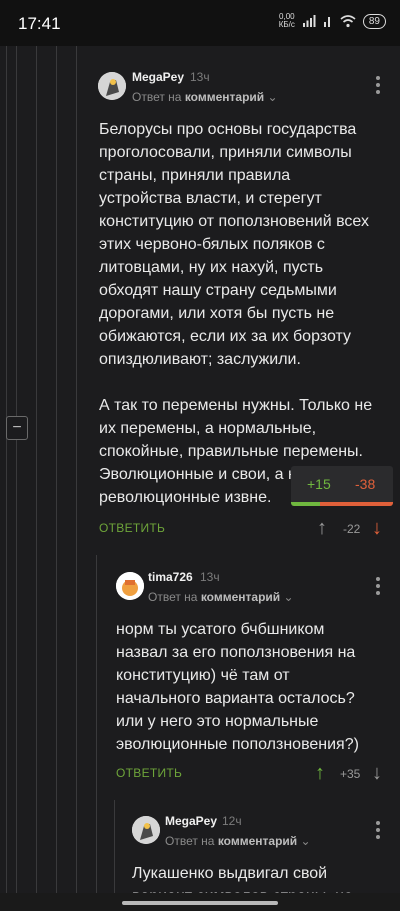 This screenshot has width=400, height=911. What do you see at coordinates (17, 428) in the screenshot?
I see `collapse-thread-button: −` at bounding box center [17, 428].